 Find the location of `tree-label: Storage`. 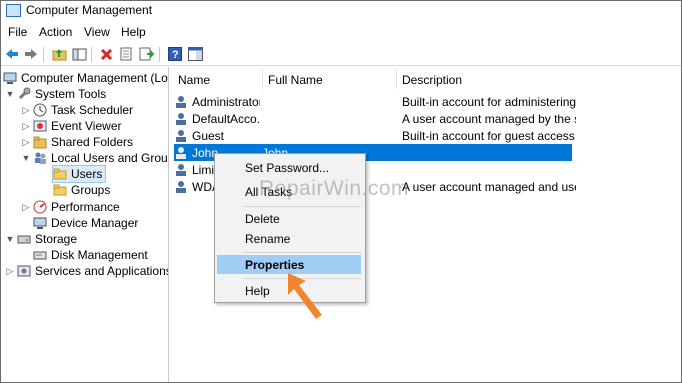

tree-label: Storage is located at coordinates (56, 239).